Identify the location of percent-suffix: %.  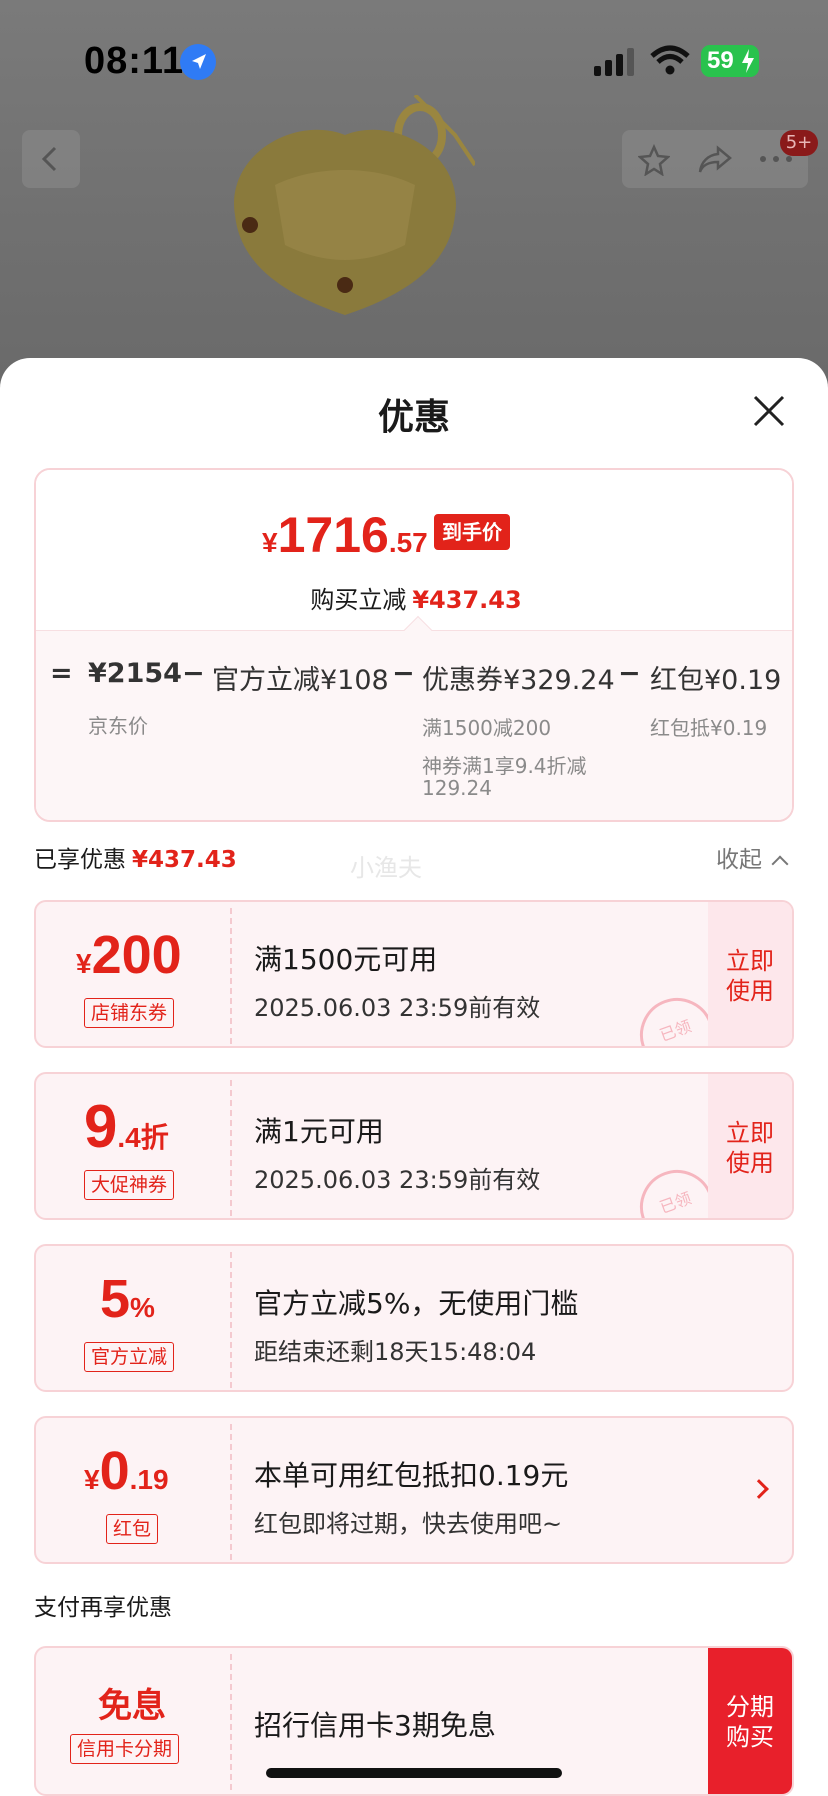
(142, 1307).